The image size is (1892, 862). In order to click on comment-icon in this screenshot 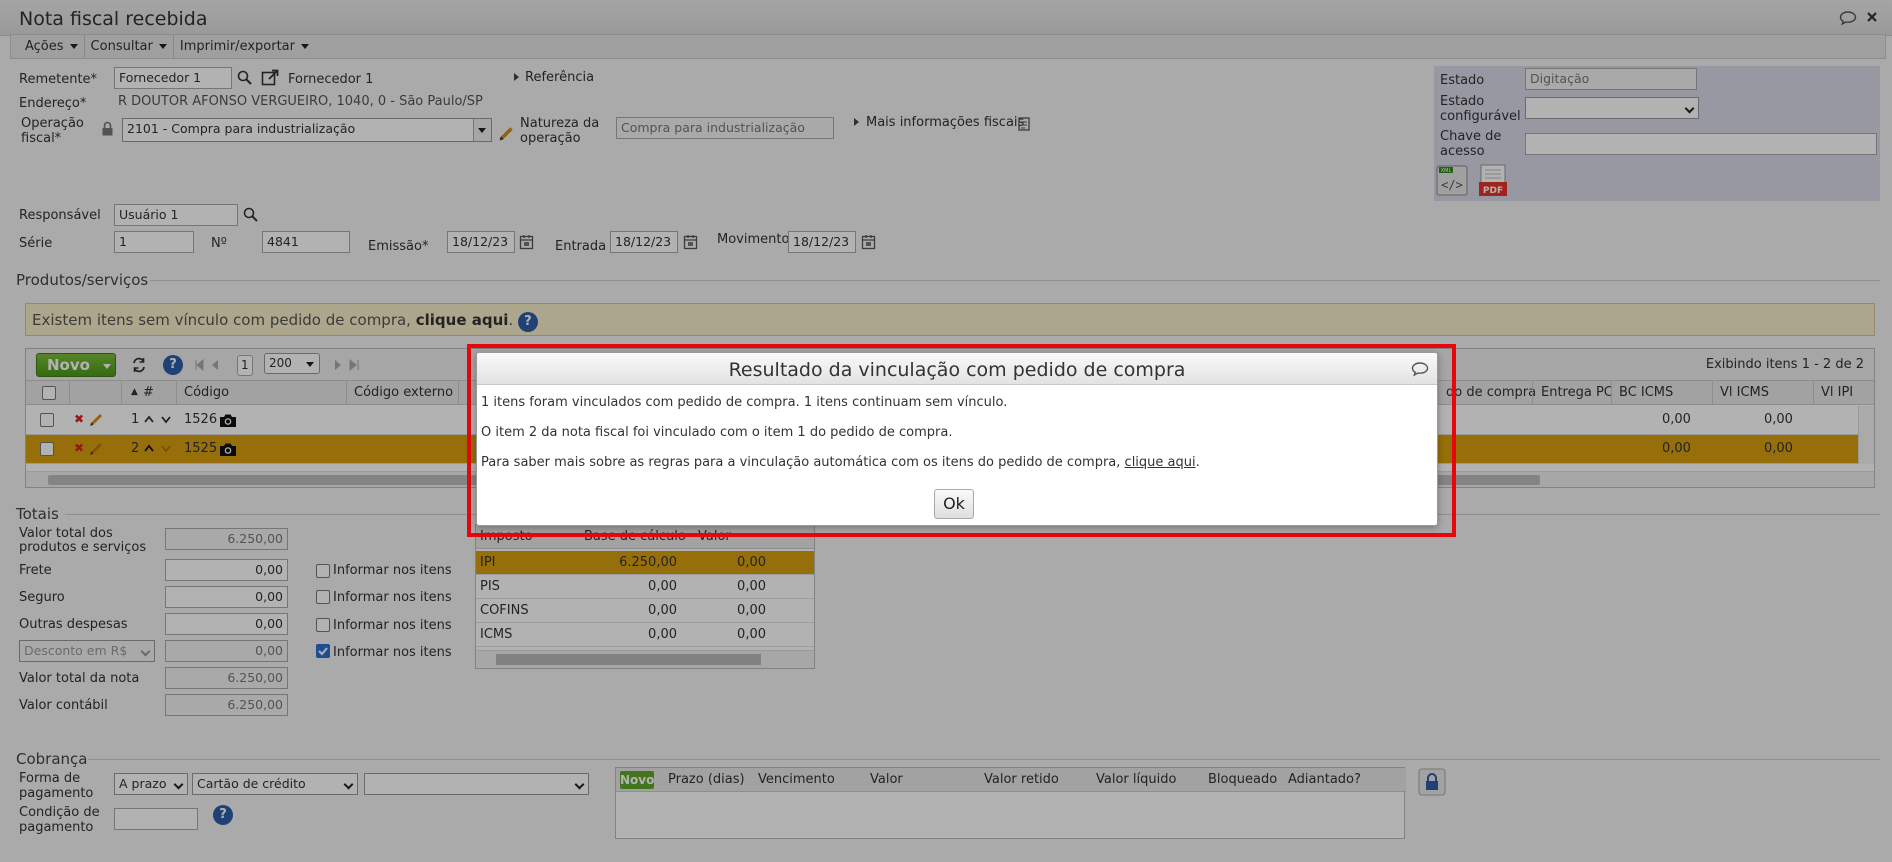, I will do `click(1420, 369)`.